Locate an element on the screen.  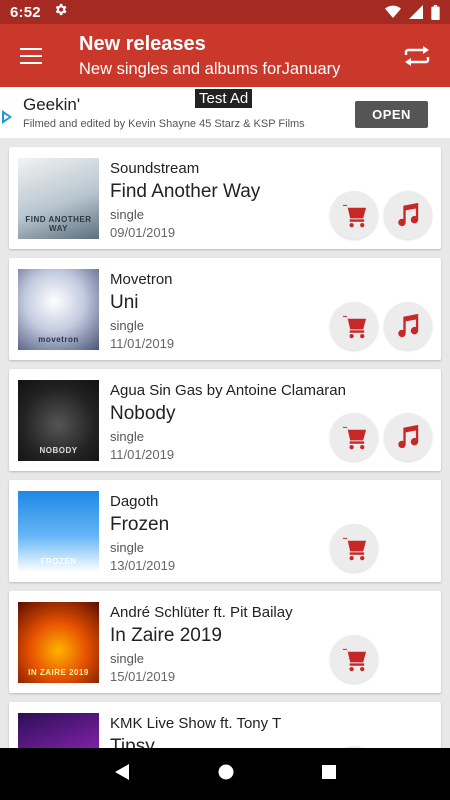
cell-signal-icon is located at coordinates (416, 12).